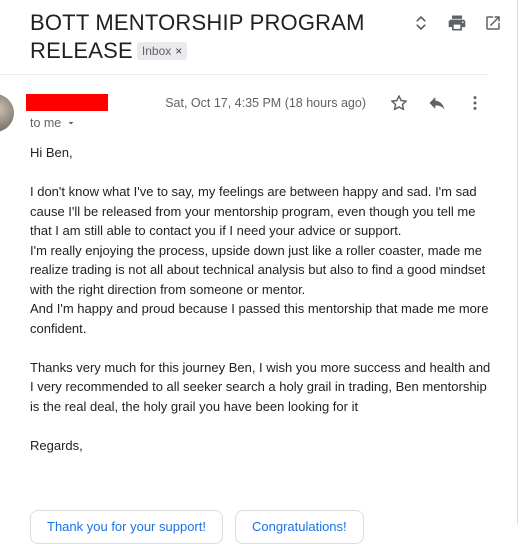 The height and width of the screenshot is (544, 524). Describe the element at coordinates (197, 36) in the screenshot. I see `subject-text: BOTT MENTORSHIP PROGRAM RELEASE` at that location.